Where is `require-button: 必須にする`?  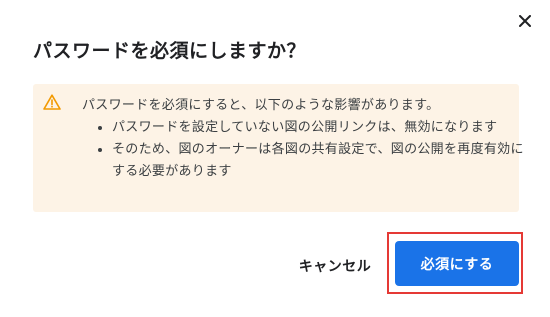 require-button: 必須にする is located at coordinates (457, 263).